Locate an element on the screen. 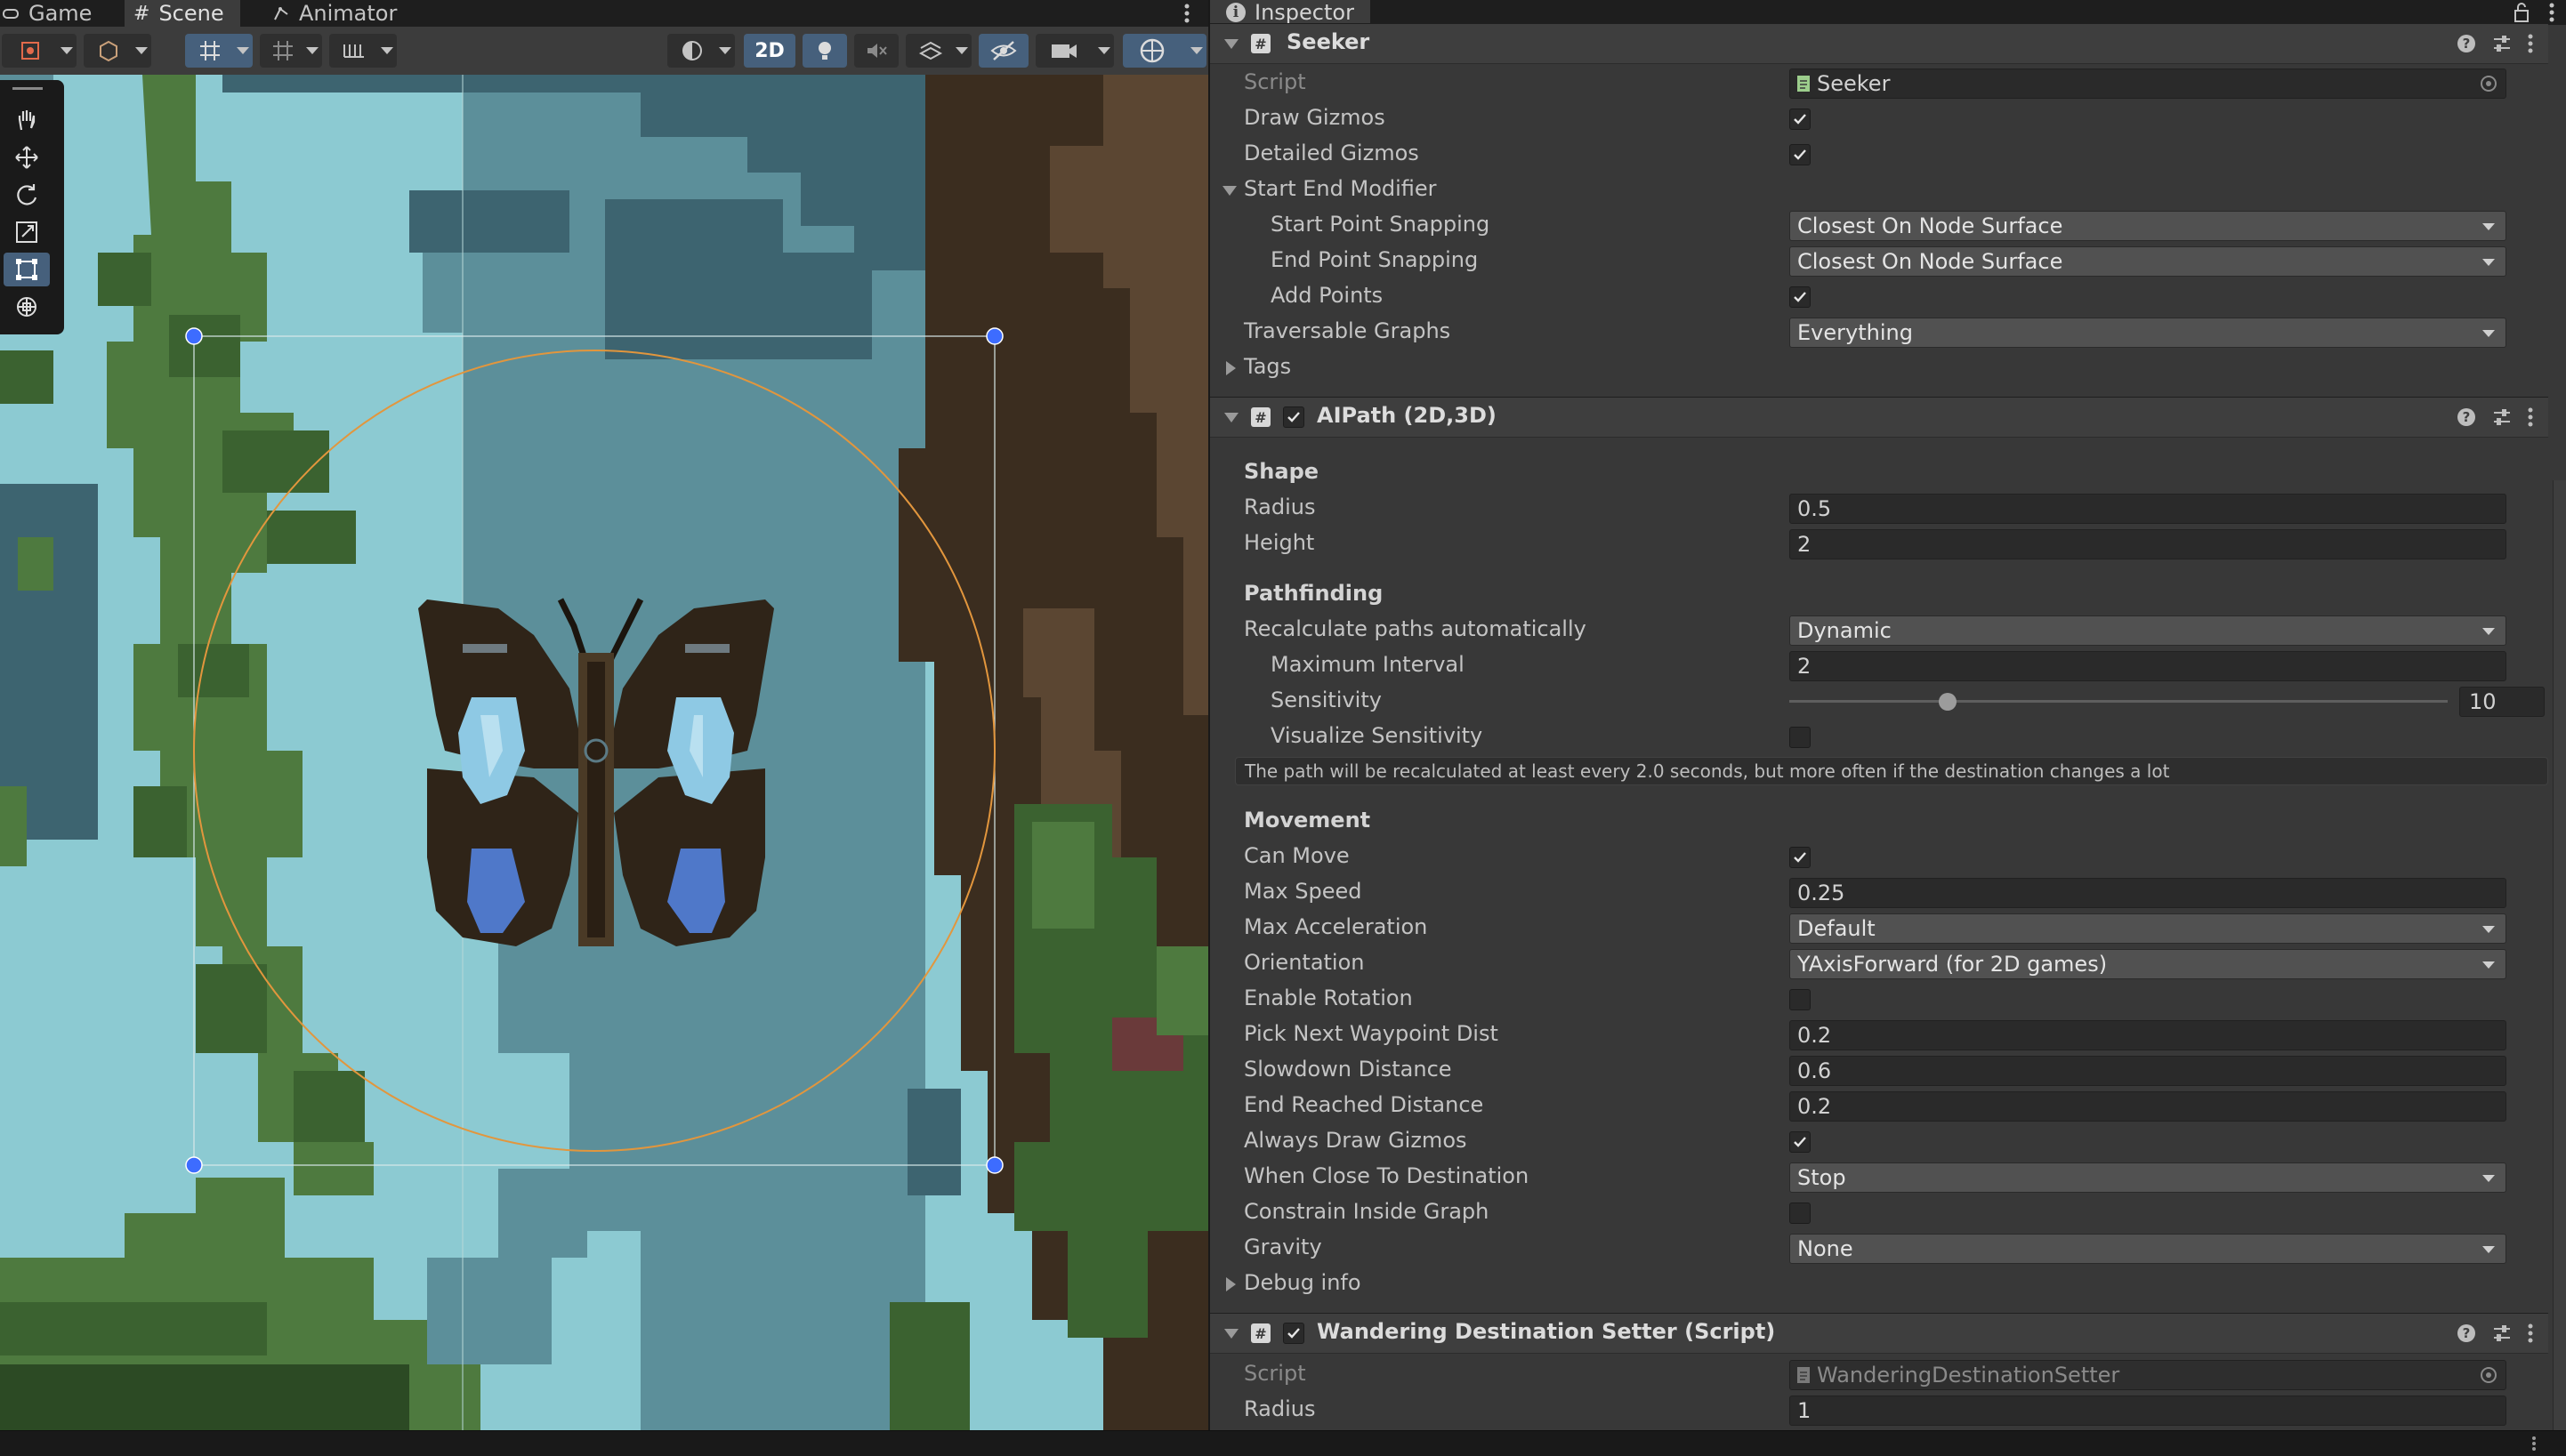 The height and width of the screenshot is (1456, 2566). effects-button is located at coordinates (939, 51).